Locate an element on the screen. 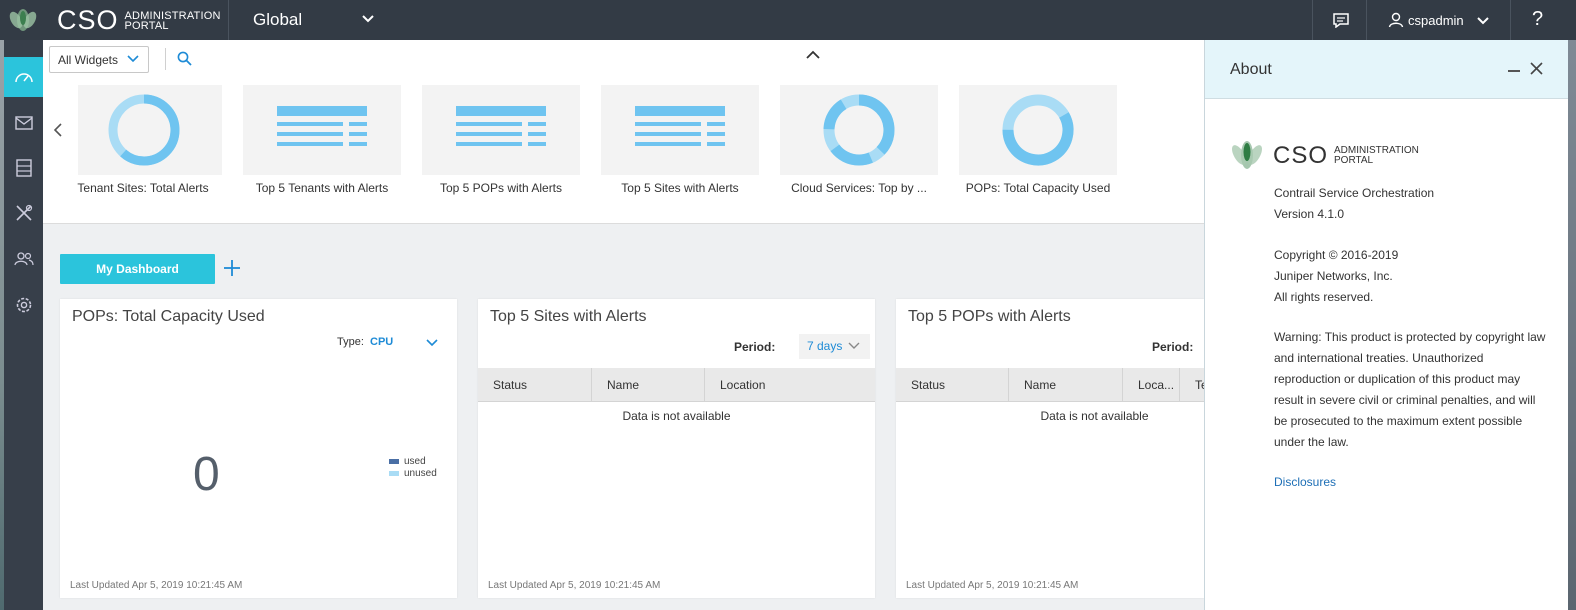  legend-label-unused: unused is located at coordinates (420, 473).